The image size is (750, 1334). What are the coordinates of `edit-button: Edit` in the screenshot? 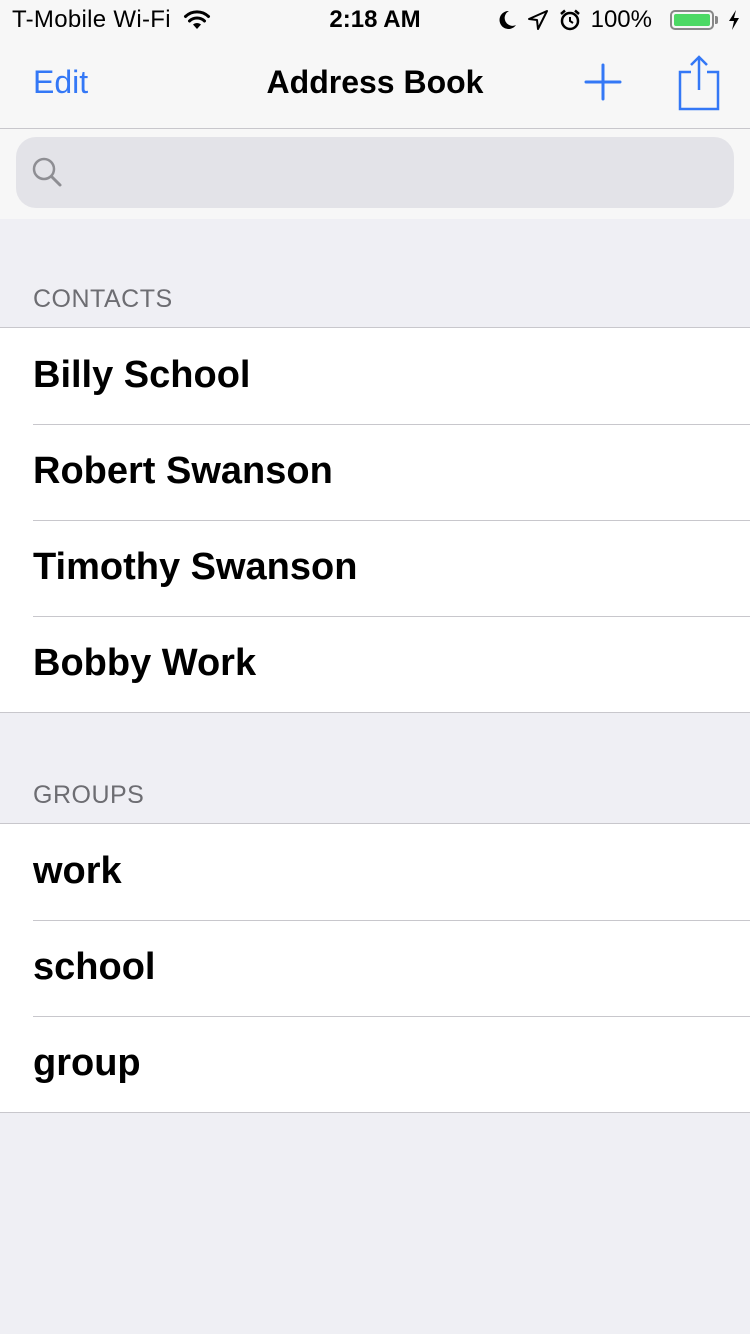 It's located at (60, 82).